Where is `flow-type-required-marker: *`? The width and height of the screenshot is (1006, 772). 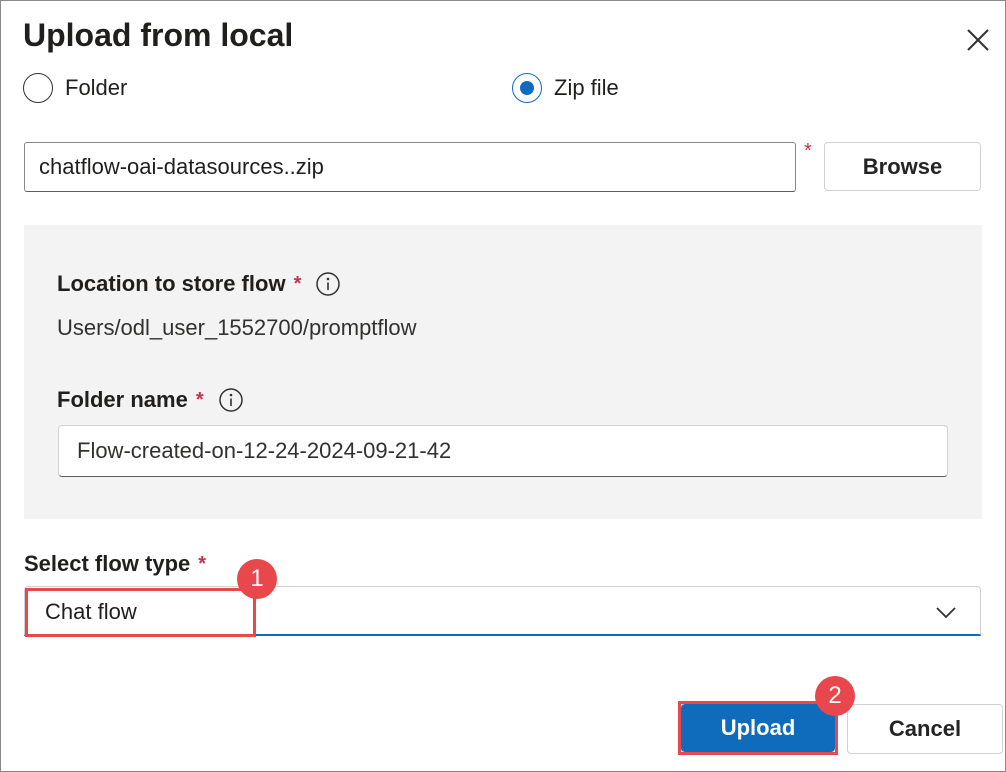
flow-type-required-marker: * is located at coordinates (202, 563).